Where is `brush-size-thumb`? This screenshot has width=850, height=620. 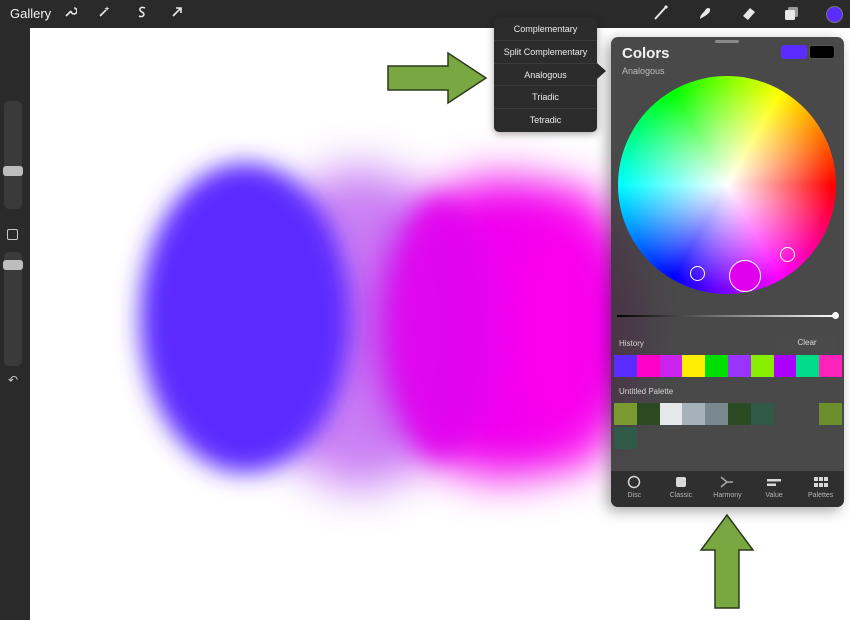 brush-size-thumb is located at coordinates (13, 171).